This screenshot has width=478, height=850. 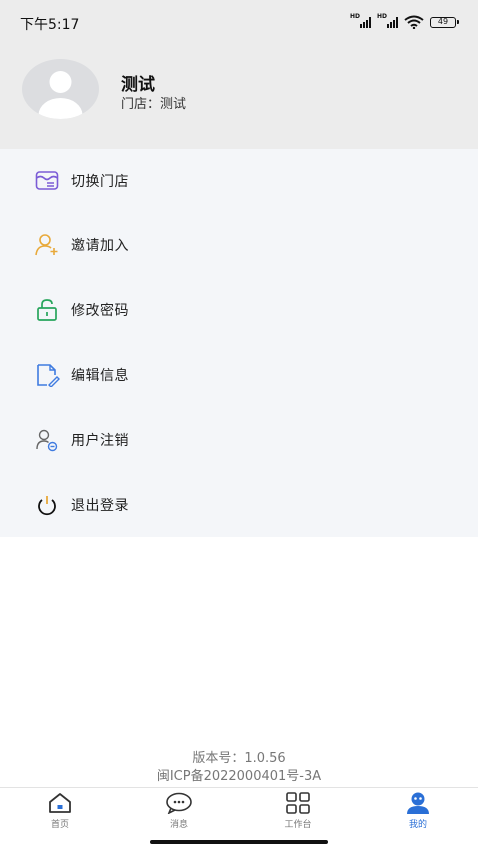 I want to click on tab-workbench: 工作台, so click(x=298, y=813).